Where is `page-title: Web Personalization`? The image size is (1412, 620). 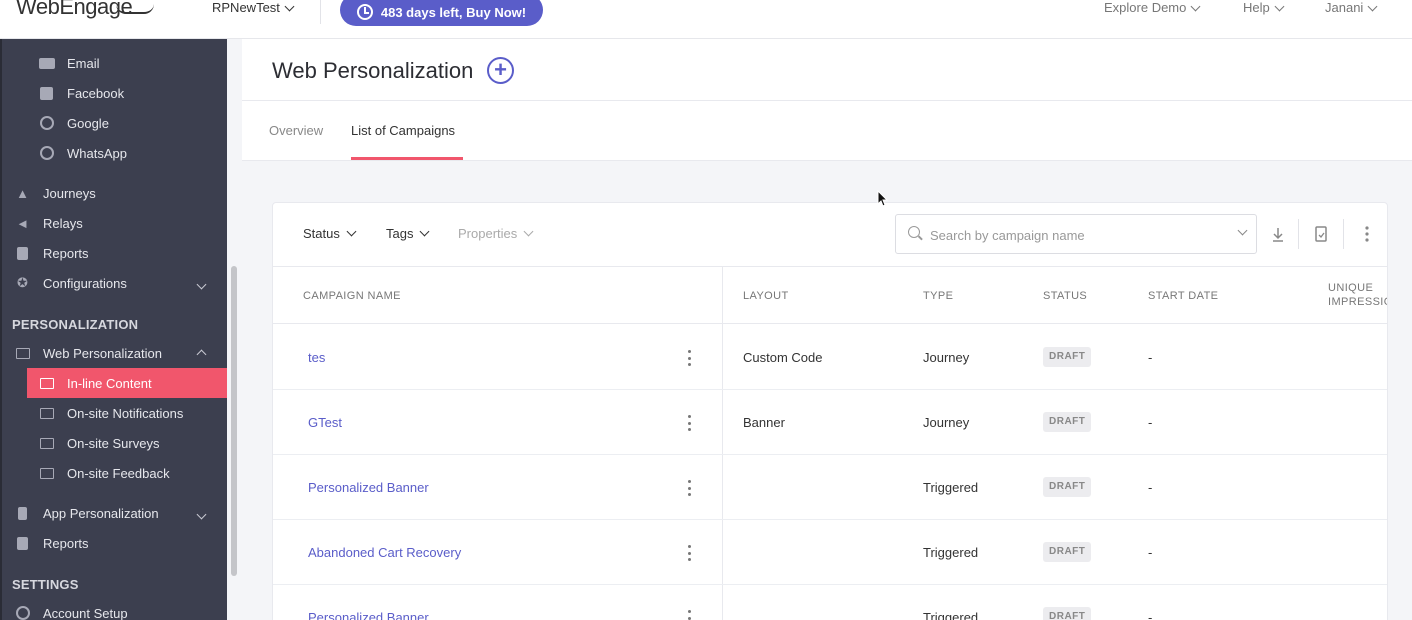
page-title: Web Personalization is located at coordinates (373, 70).